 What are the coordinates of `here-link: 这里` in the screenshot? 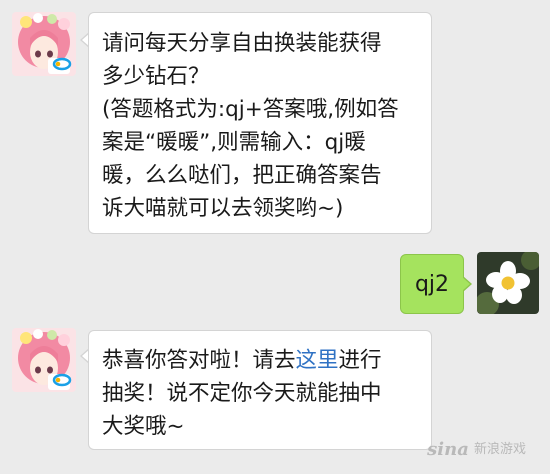 It's located at (317, 360).